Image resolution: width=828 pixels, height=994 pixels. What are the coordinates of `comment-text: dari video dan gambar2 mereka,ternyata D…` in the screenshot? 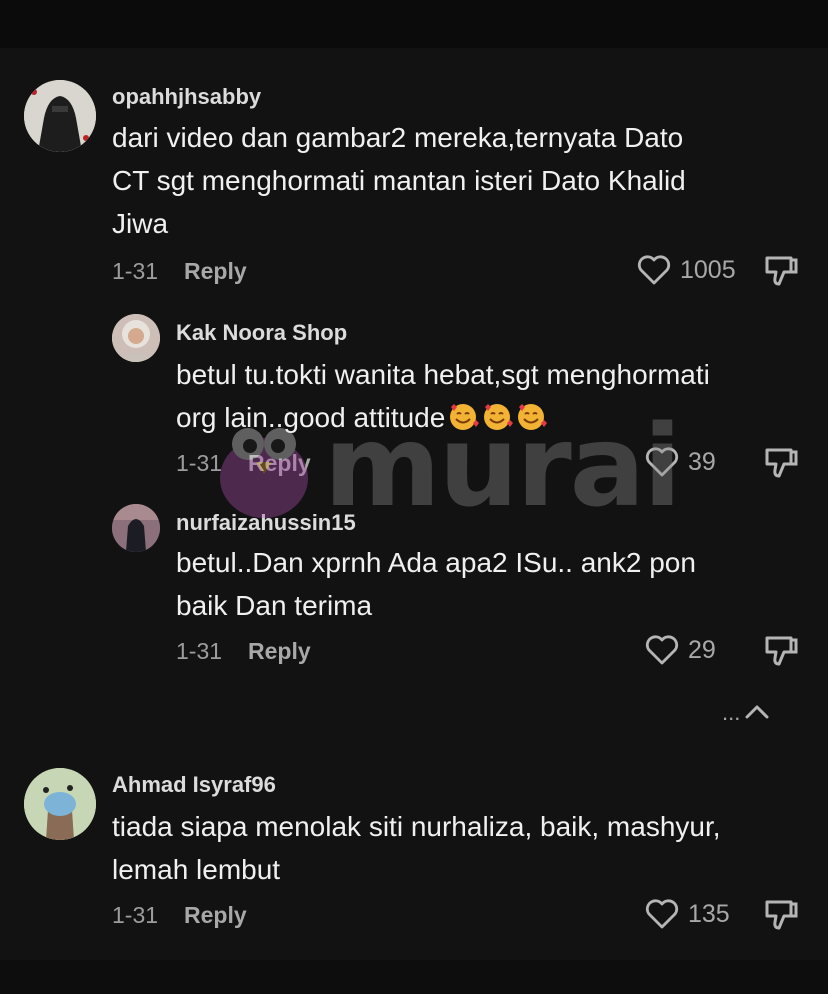 It's located at (399, 180).